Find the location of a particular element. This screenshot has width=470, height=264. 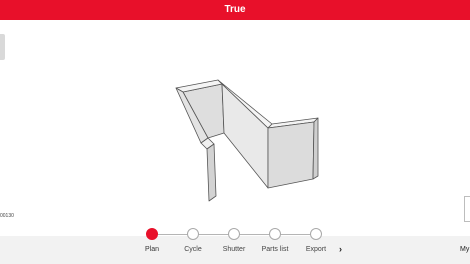

app-header: True is located at coordinates (235, 10).